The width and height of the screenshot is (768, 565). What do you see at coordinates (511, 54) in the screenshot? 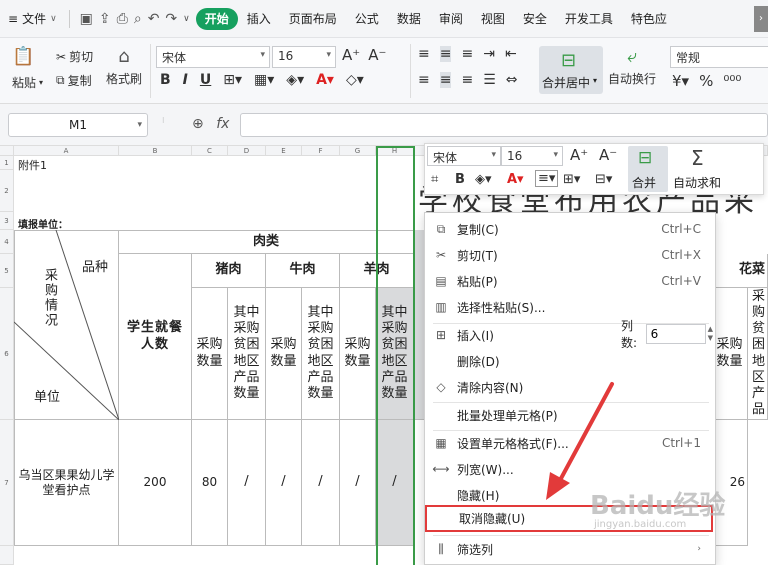
I see `outdent-icon: ⇤` at bounding box center [511, 54].